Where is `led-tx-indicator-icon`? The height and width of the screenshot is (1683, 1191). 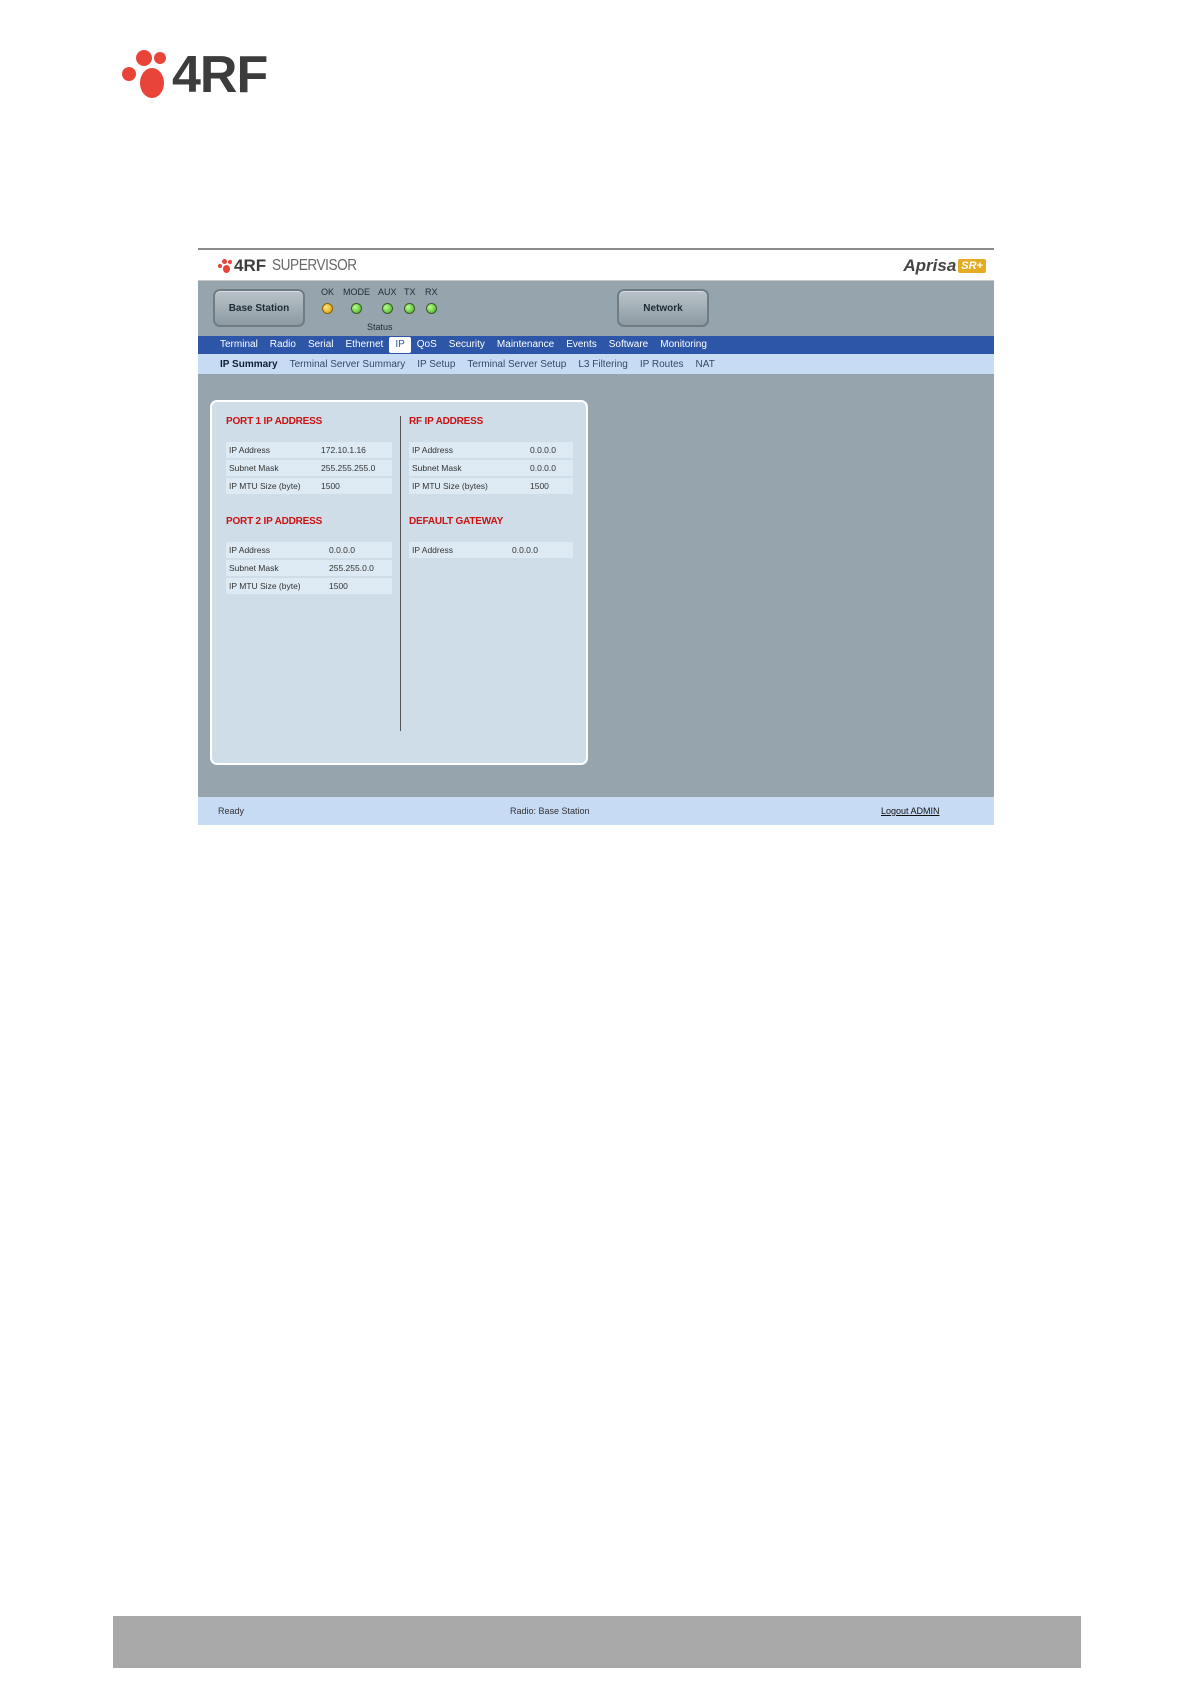
led-tx-indicator-icon is located at coordinates (410, 308).